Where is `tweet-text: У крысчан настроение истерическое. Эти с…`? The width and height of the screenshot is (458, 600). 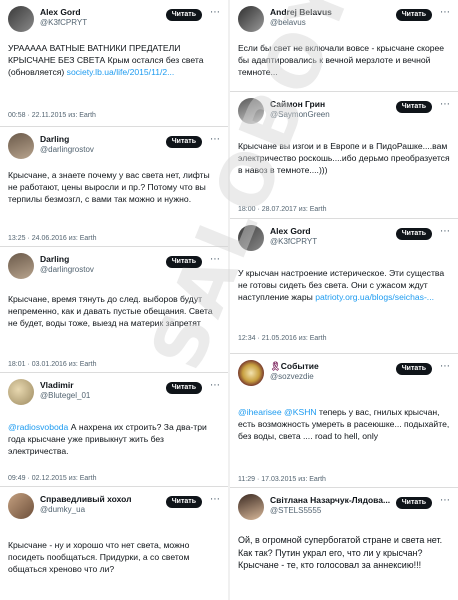
tweet-text: У крысчан настроение истерическое. Эти с… is located at coordinates (344, 285).